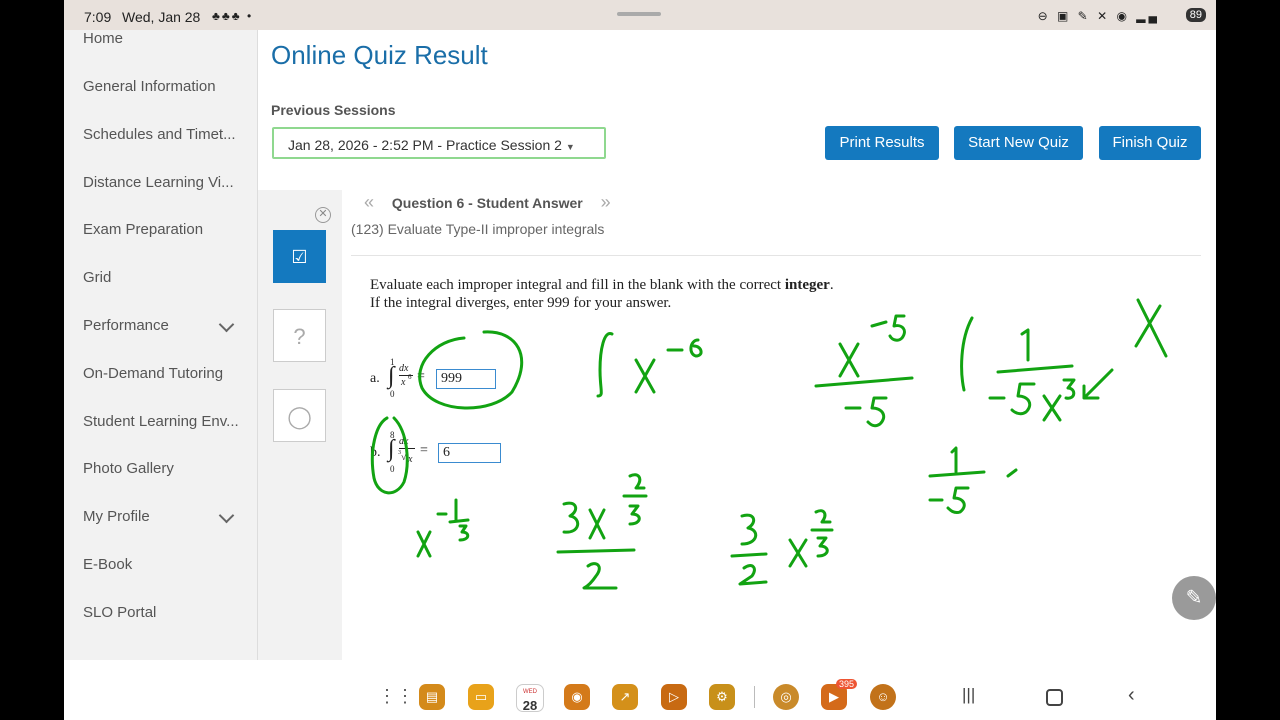 This screenshot has width=1280, height=720. I want to click on taskbar-divider, so click(754, 697).